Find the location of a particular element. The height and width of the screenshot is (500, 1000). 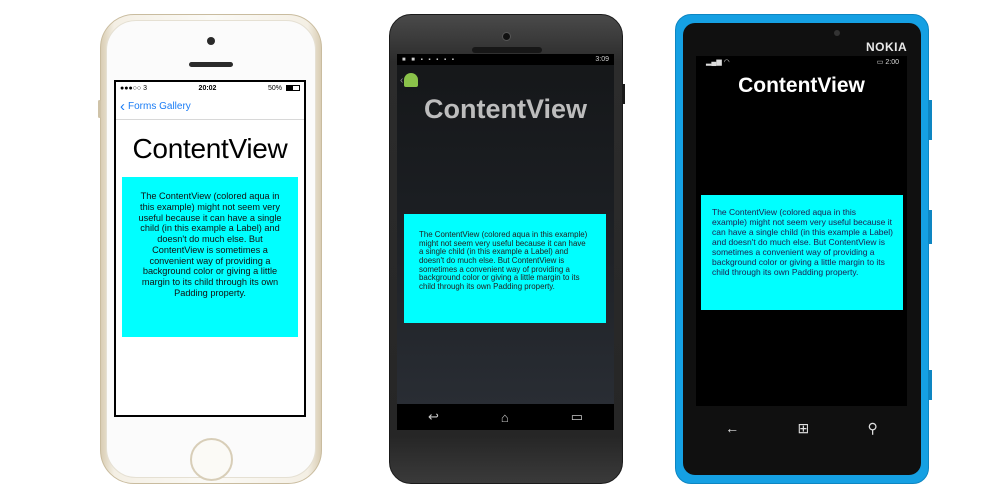

status-time-group: ▭ 2:00 is located at coordinates (888, 62).